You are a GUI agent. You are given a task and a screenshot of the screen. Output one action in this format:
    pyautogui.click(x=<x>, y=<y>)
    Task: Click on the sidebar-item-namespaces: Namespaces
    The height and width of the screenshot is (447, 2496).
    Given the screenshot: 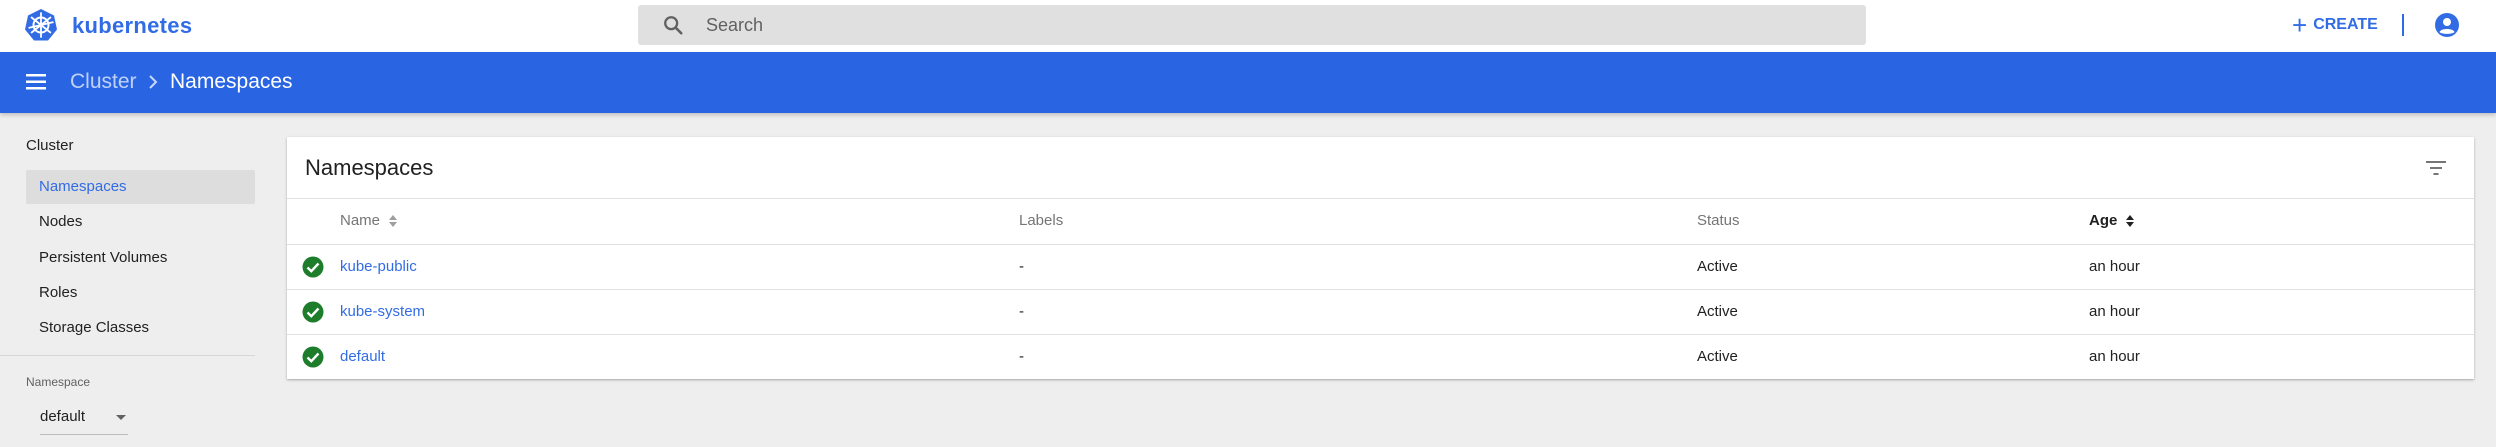 What is the action you would take?
    pyautogui.click(x=140, y=187)
    